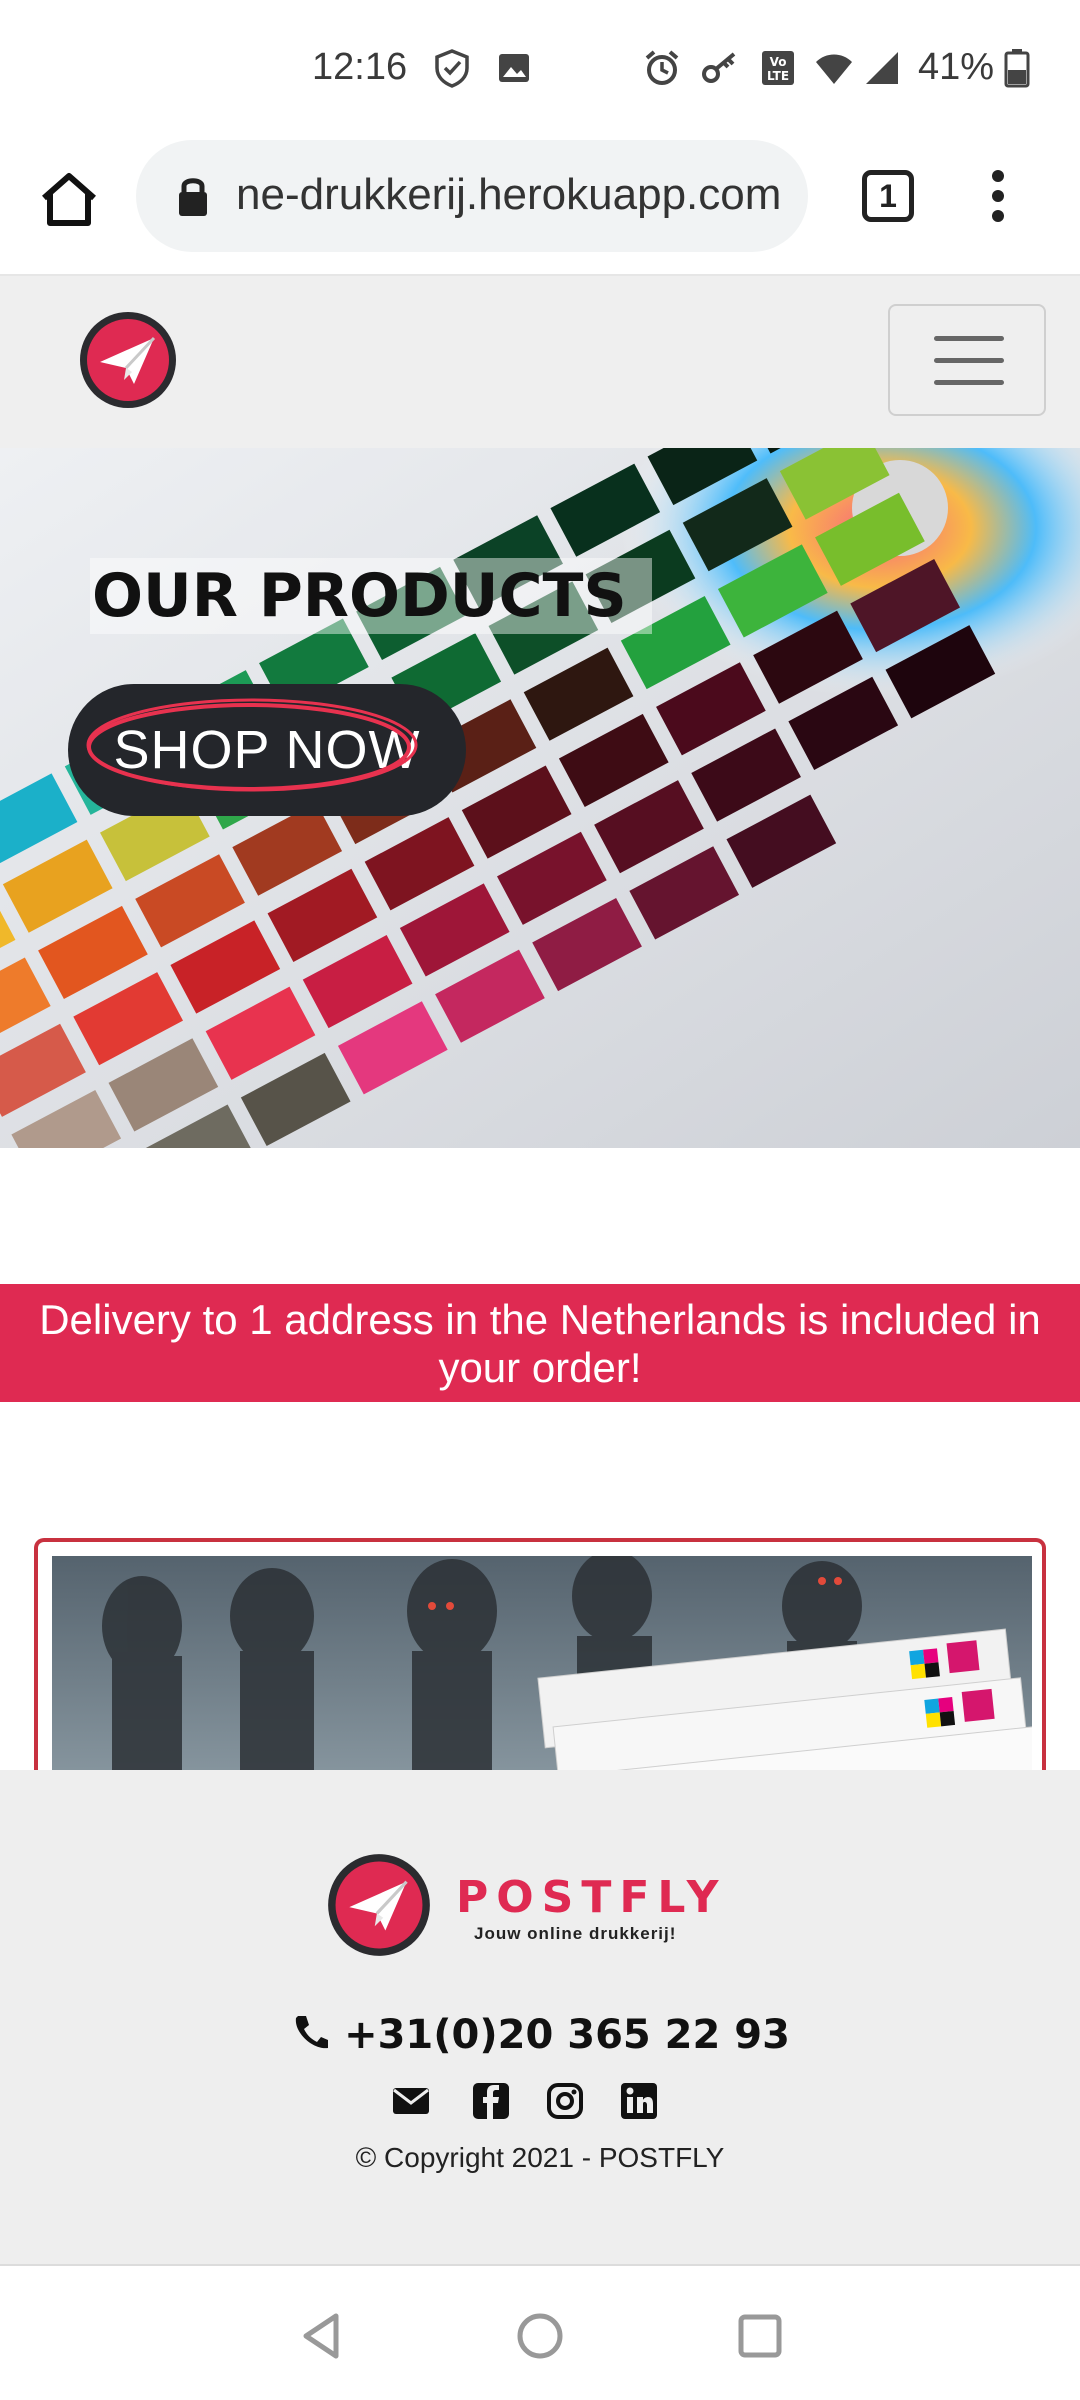 The image size is (1080, 2400). What do you see at coordinates (491, 2101) in the screenshot?
I see `facebook-icon` at bounding box center [491, 2101].